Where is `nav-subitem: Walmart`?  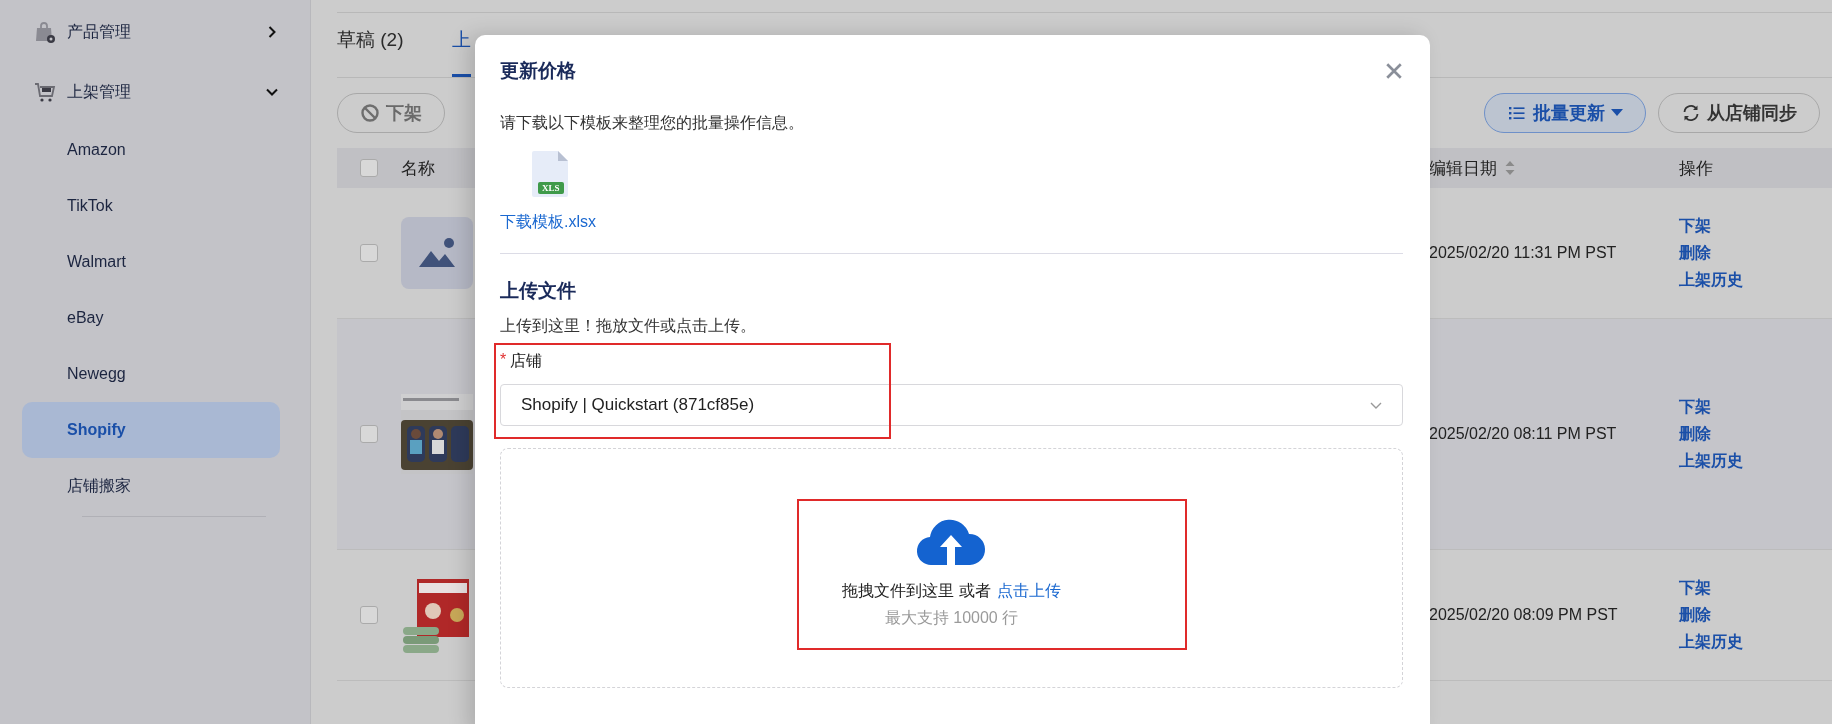
nav-subitem: Walmart is located at coordinates (151, 262).